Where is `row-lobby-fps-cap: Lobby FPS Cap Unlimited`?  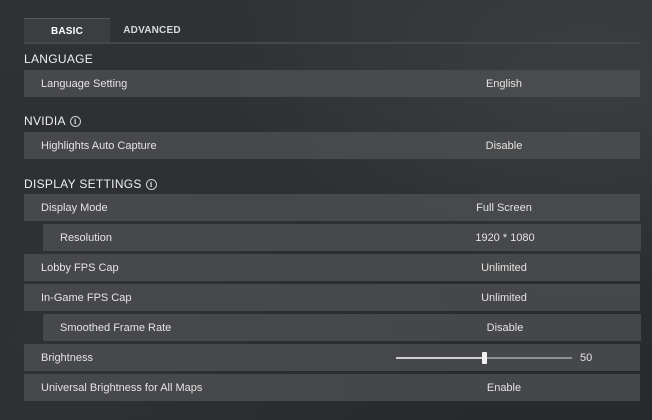
row-lobby-fps-cap: Lobby FPS Cap Unlimited is located at coordinates (332, 267).